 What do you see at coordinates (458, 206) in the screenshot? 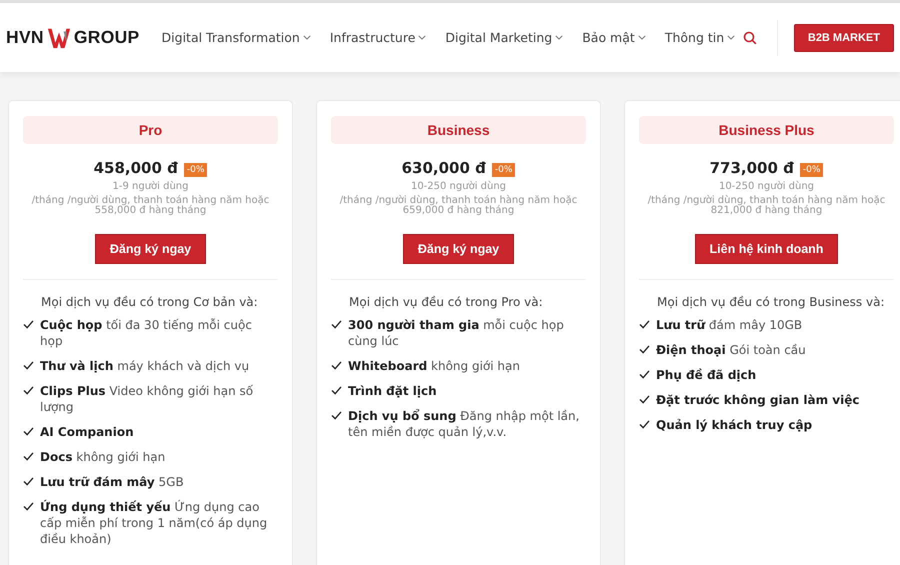
I see `billing-note: /tháng /người dùng, thanh toán hàng năm hoặc 659,000 đ hàng tháng` at bounding box center [458, 206].